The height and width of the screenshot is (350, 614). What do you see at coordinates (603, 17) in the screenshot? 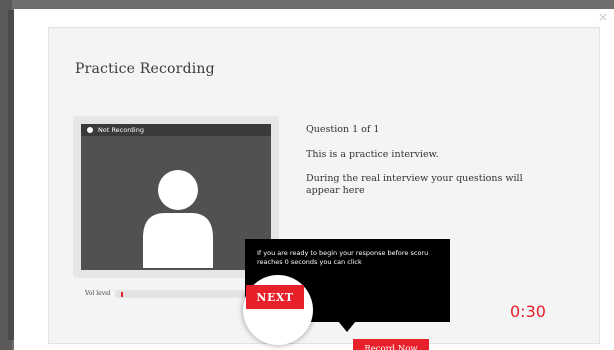
I see `close-icon: ×` at bounding box center [603, 17].